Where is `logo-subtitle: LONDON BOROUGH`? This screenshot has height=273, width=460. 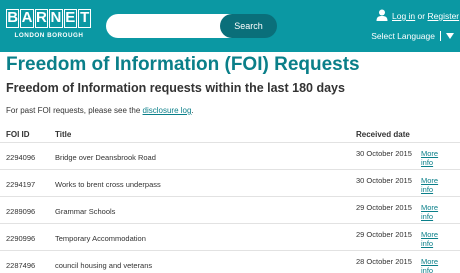 logo-subtitle: LONDON BOROUGH is located at coordinates (49, 35).